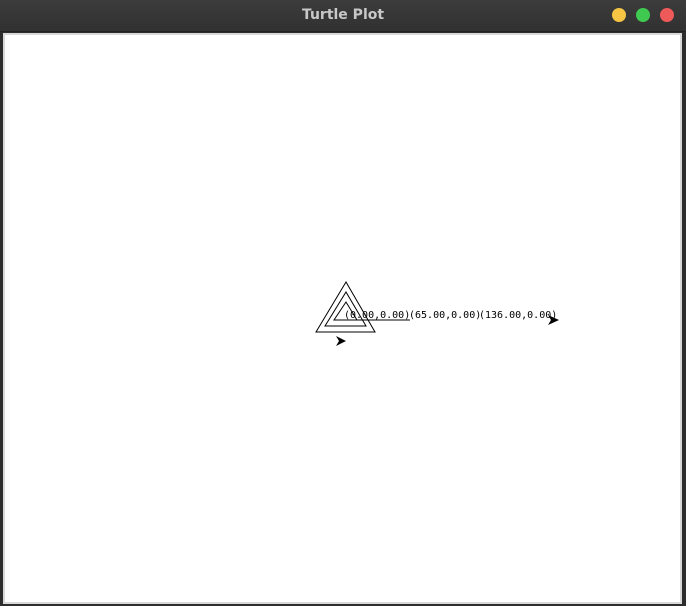 This screenshot has height=606, width=686. Describe the element at coordinates (345, 307) in the screenshot. I see `outer-triangle` at that location.